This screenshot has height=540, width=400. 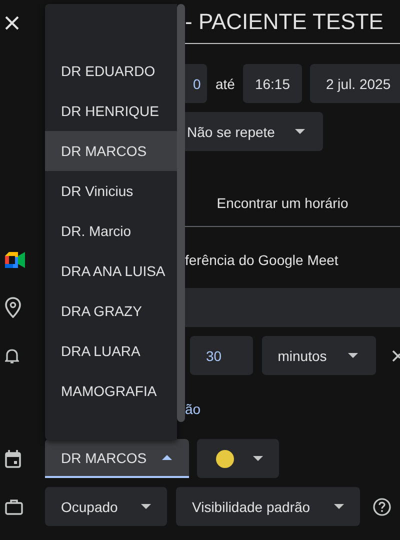 I want to click on meet-conference-text: ferência do Google Meet, so click(x=261, y=260).